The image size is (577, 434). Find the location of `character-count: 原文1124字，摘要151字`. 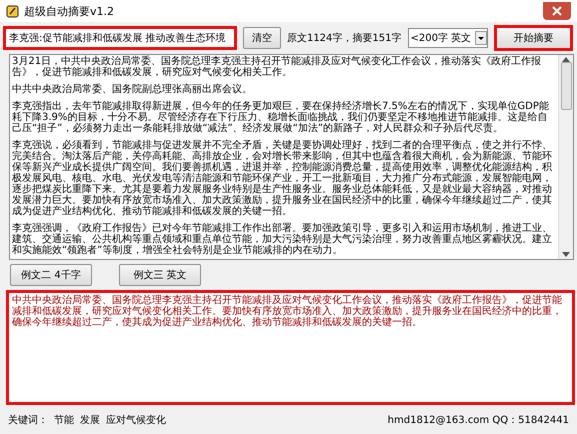

character-count: 原文1124字，摘要151字 is located at coordinates (344, 38).